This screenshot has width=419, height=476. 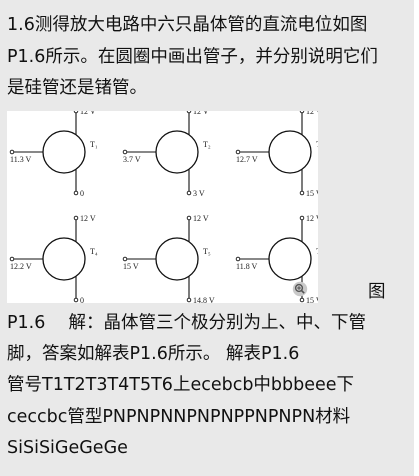 I want to click on t4-left-voltage: 12.2 V, so click(x=21, y=266).